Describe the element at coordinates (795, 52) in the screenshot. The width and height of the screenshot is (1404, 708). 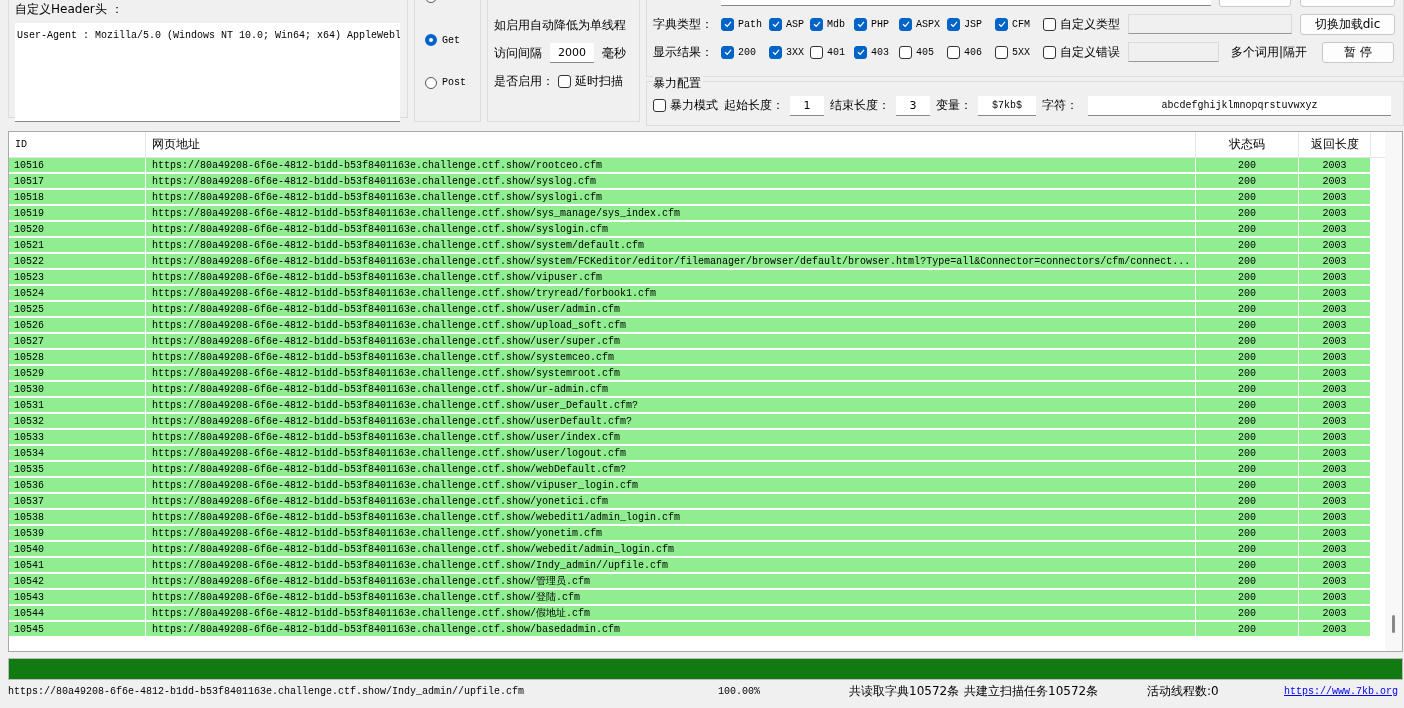
I see `checkbox-label: 3XX` at that location.